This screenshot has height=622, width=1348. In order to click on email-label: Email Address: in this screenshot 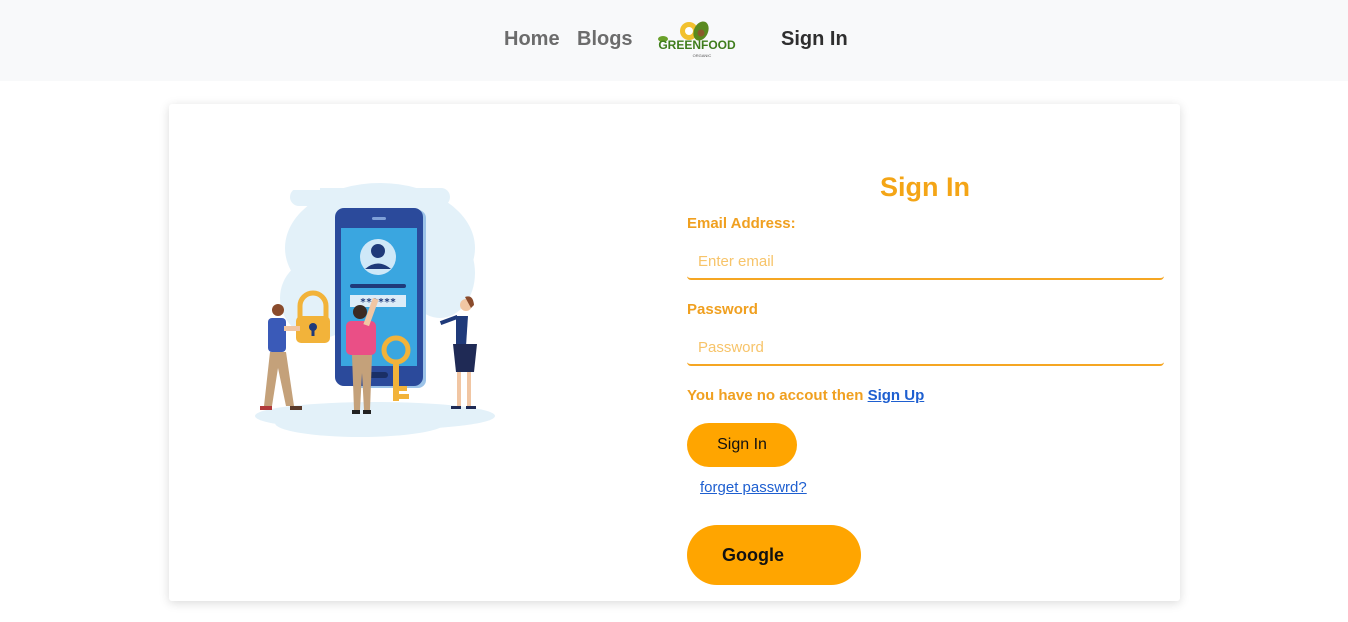, I will do `click(741, 223)`.